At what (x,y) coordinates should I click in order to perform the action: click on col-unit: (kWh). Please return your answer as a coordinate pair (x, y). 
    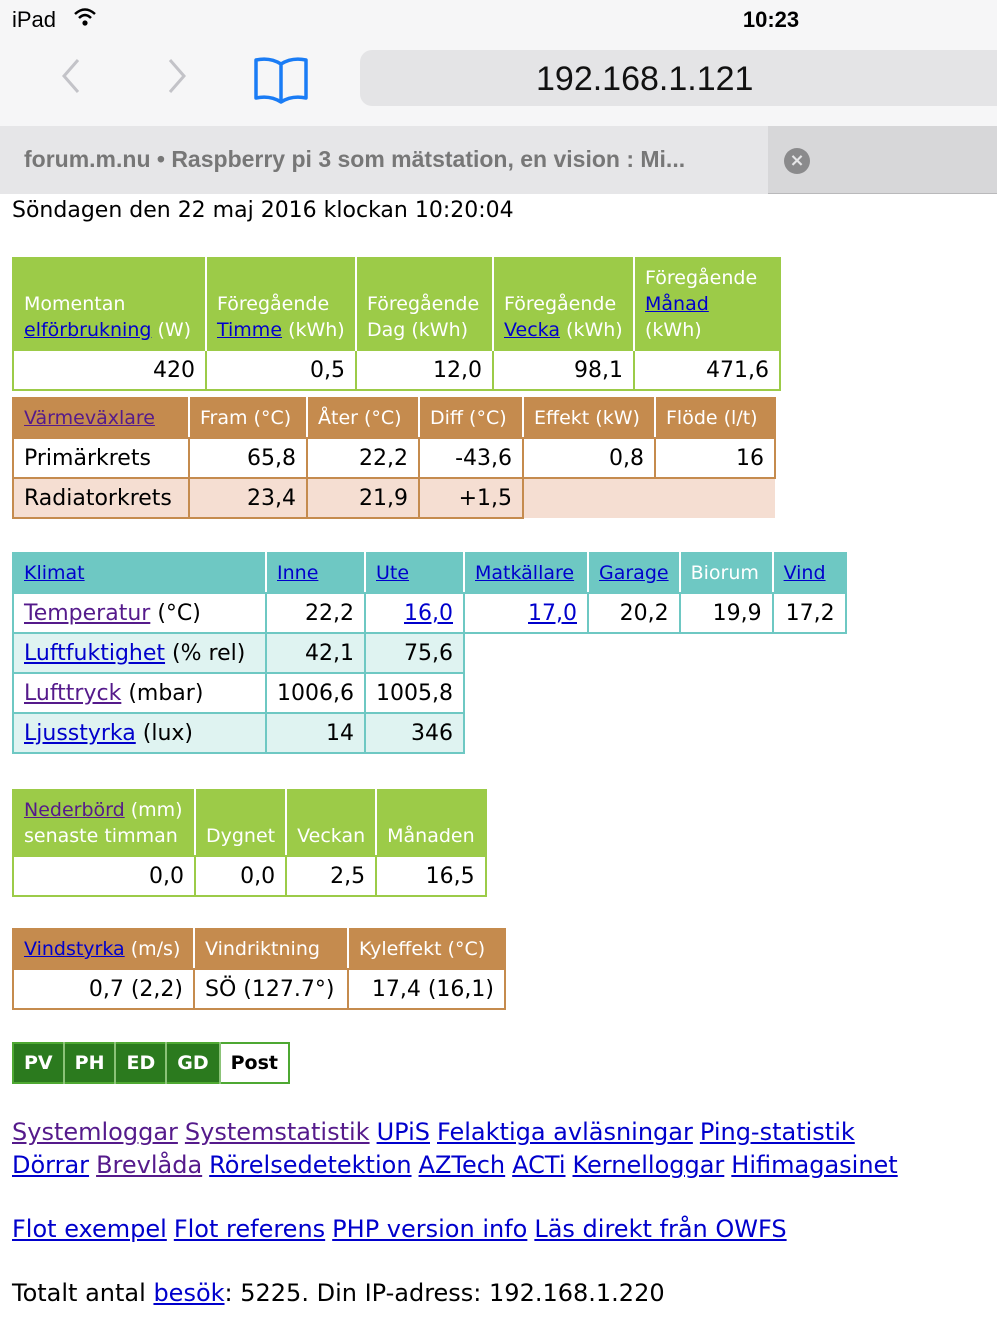
    Looking at the image, I should click on (316, 330).